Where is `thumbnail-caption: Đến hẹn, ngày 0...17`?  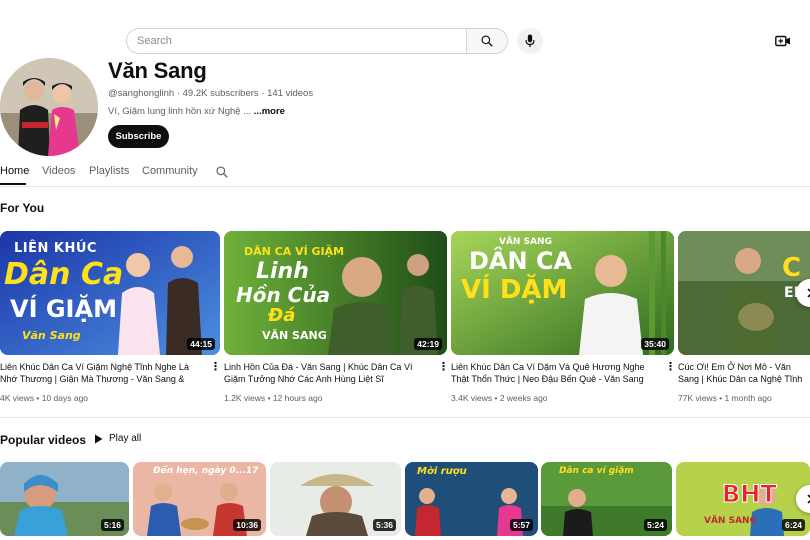 thumbnail-caption: Đến hẹn, ngày 0...17 is located at coordinates (206, 471).